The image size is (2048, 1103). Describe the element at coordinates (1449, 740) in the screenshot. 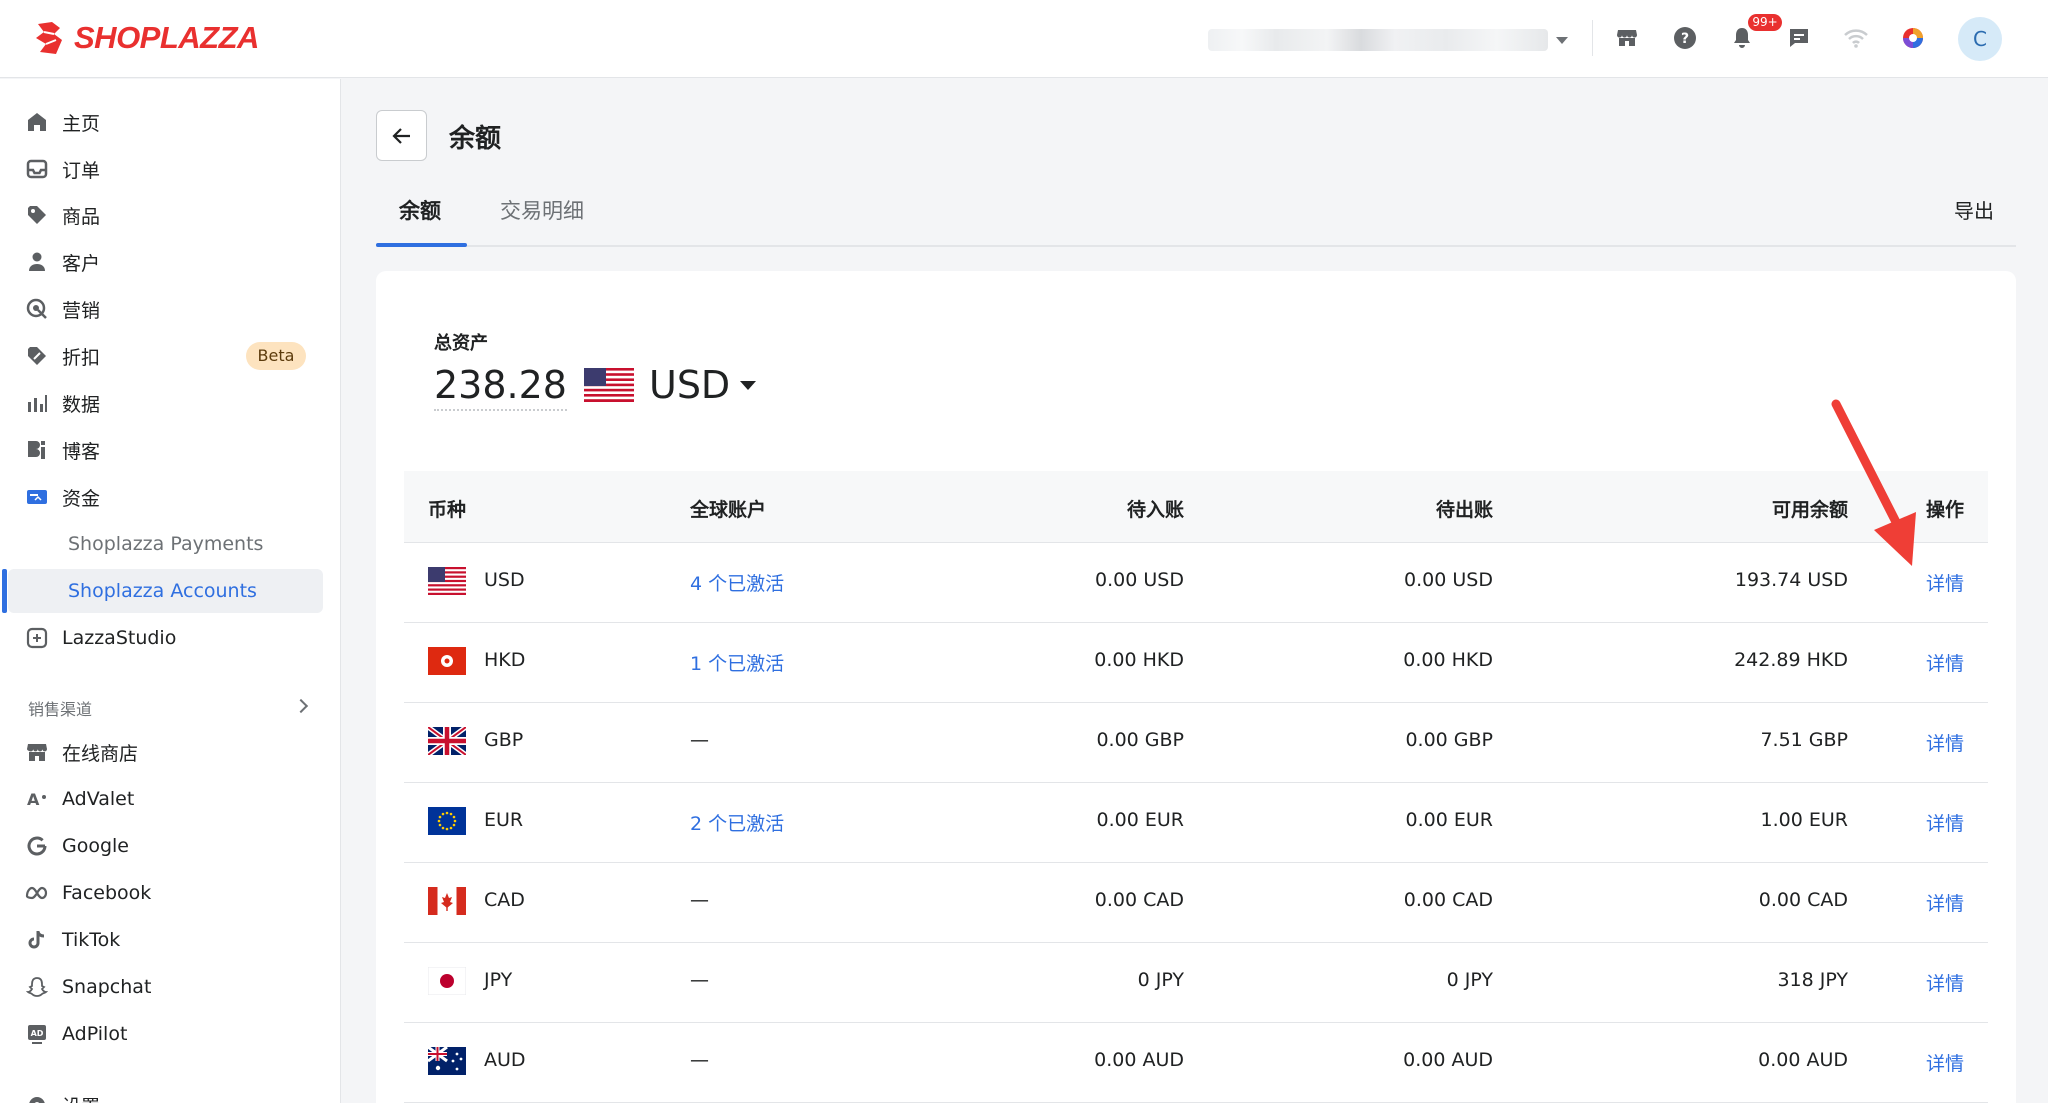

I see `pending-out-value: 0.00 GBP` at that location.